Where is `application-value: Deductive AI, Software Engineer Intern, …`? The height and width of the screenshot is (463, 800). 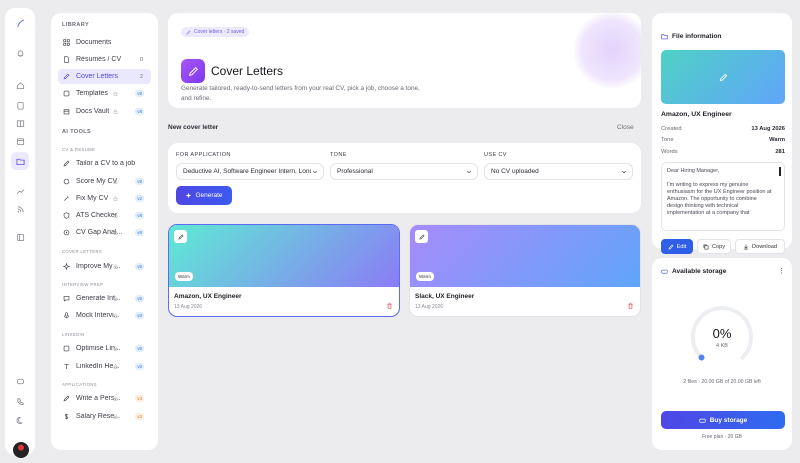 application-value: Deductive AI, Software Engineer Intern, … is located at coordinates (247, 171).